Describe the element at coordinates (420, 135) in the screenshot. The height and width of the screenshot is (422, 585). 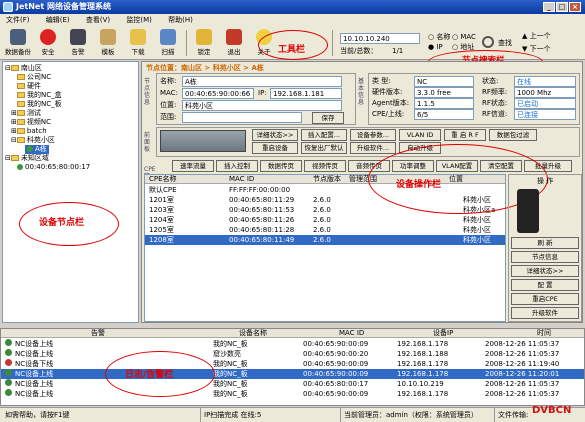
I see `vlan-id-button: VLAN ID` at that location.